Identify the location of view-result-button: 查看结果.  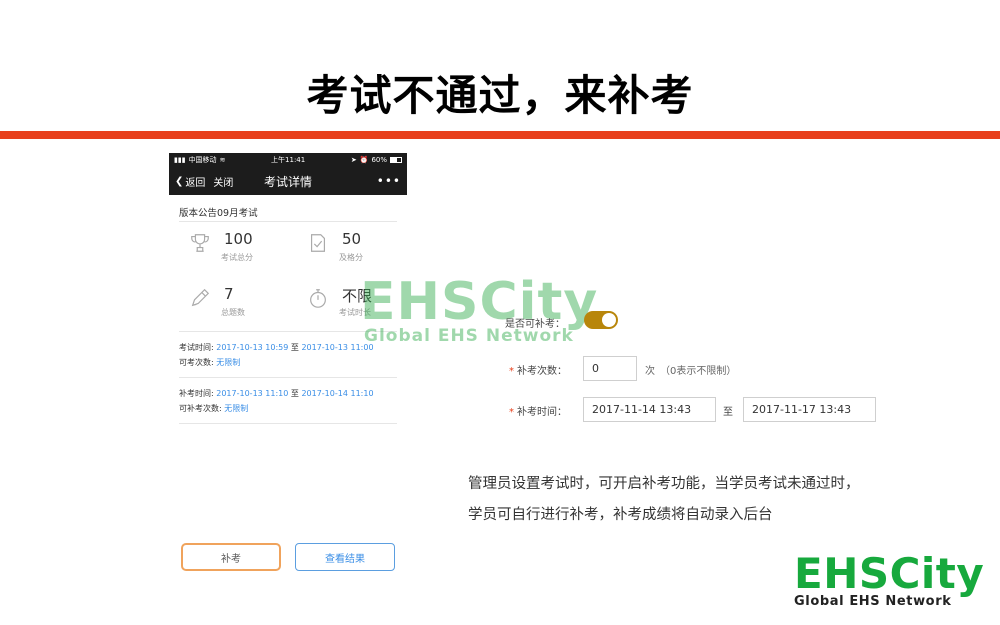
(345, 557).